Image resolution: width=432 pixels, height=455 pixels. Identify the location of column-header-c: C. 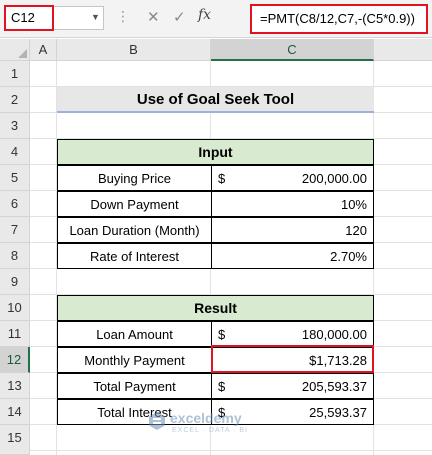
(292, 50).